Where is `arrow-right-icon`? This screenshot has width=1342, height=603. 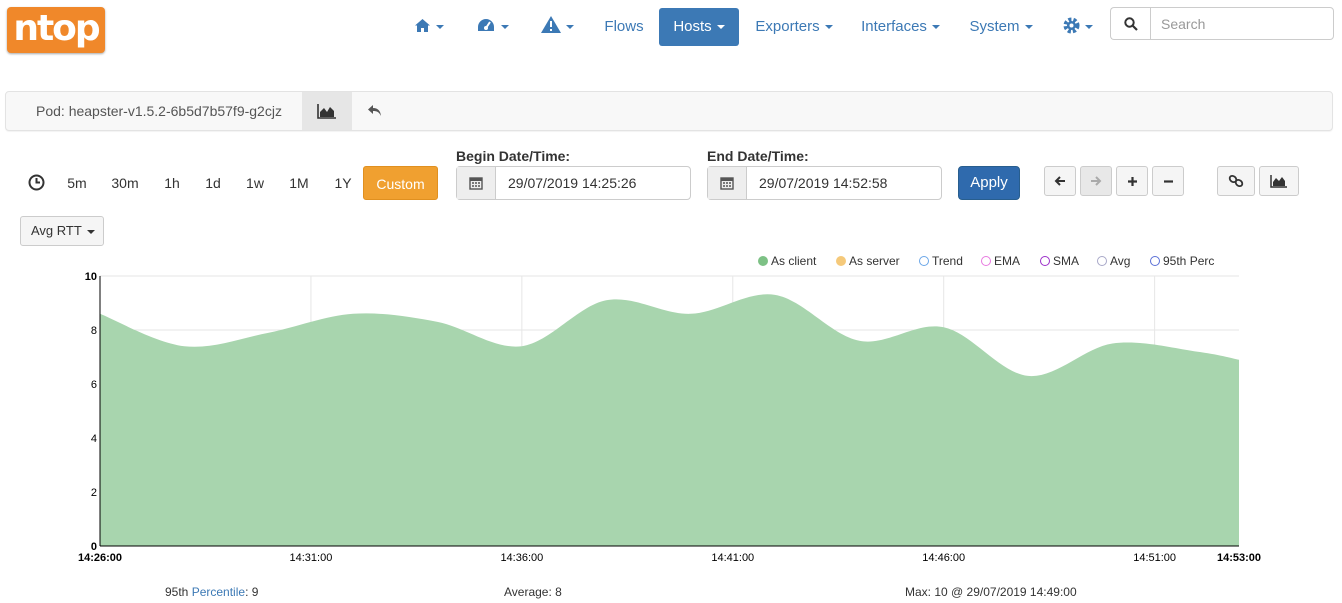 arrow-right-icon is located at coordinates (1096, 181).